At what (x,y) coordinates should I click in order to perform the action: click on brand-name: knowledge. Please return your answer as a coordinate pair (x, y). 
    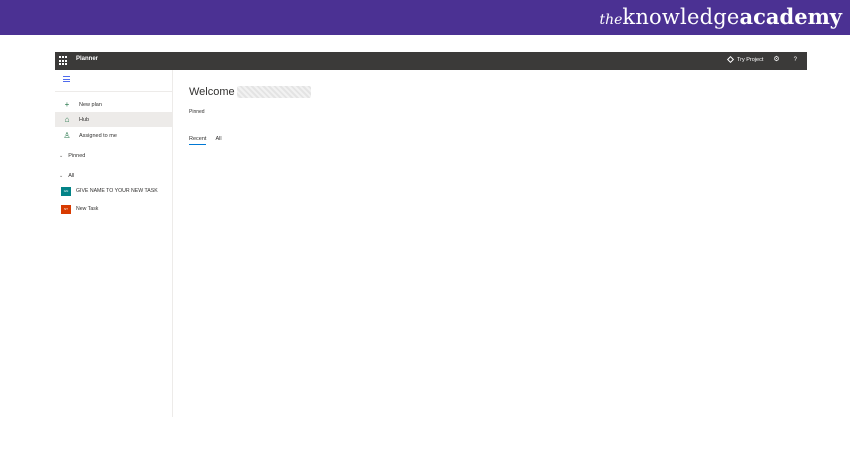
    Looking at the image, I should click on (681, 17).